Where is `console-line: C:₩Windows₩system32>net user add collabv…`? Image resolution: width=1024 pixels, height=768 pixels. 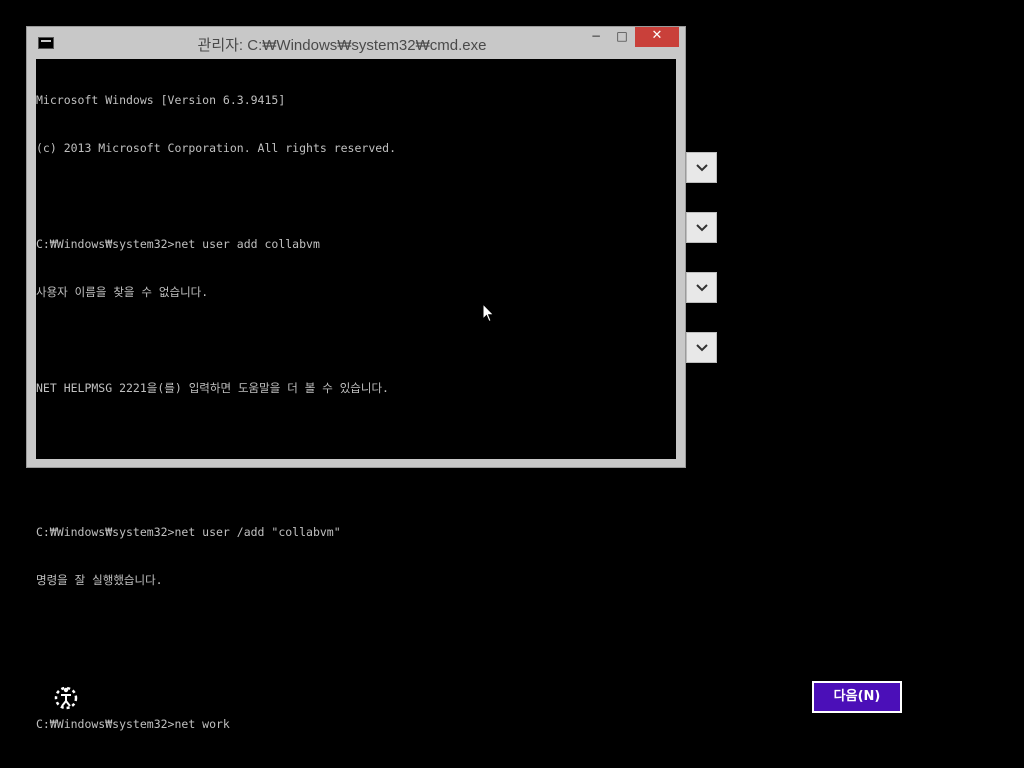
console-line: C:₩Windows₩system32>net user add collabv… is located at coordinates (178, 244).